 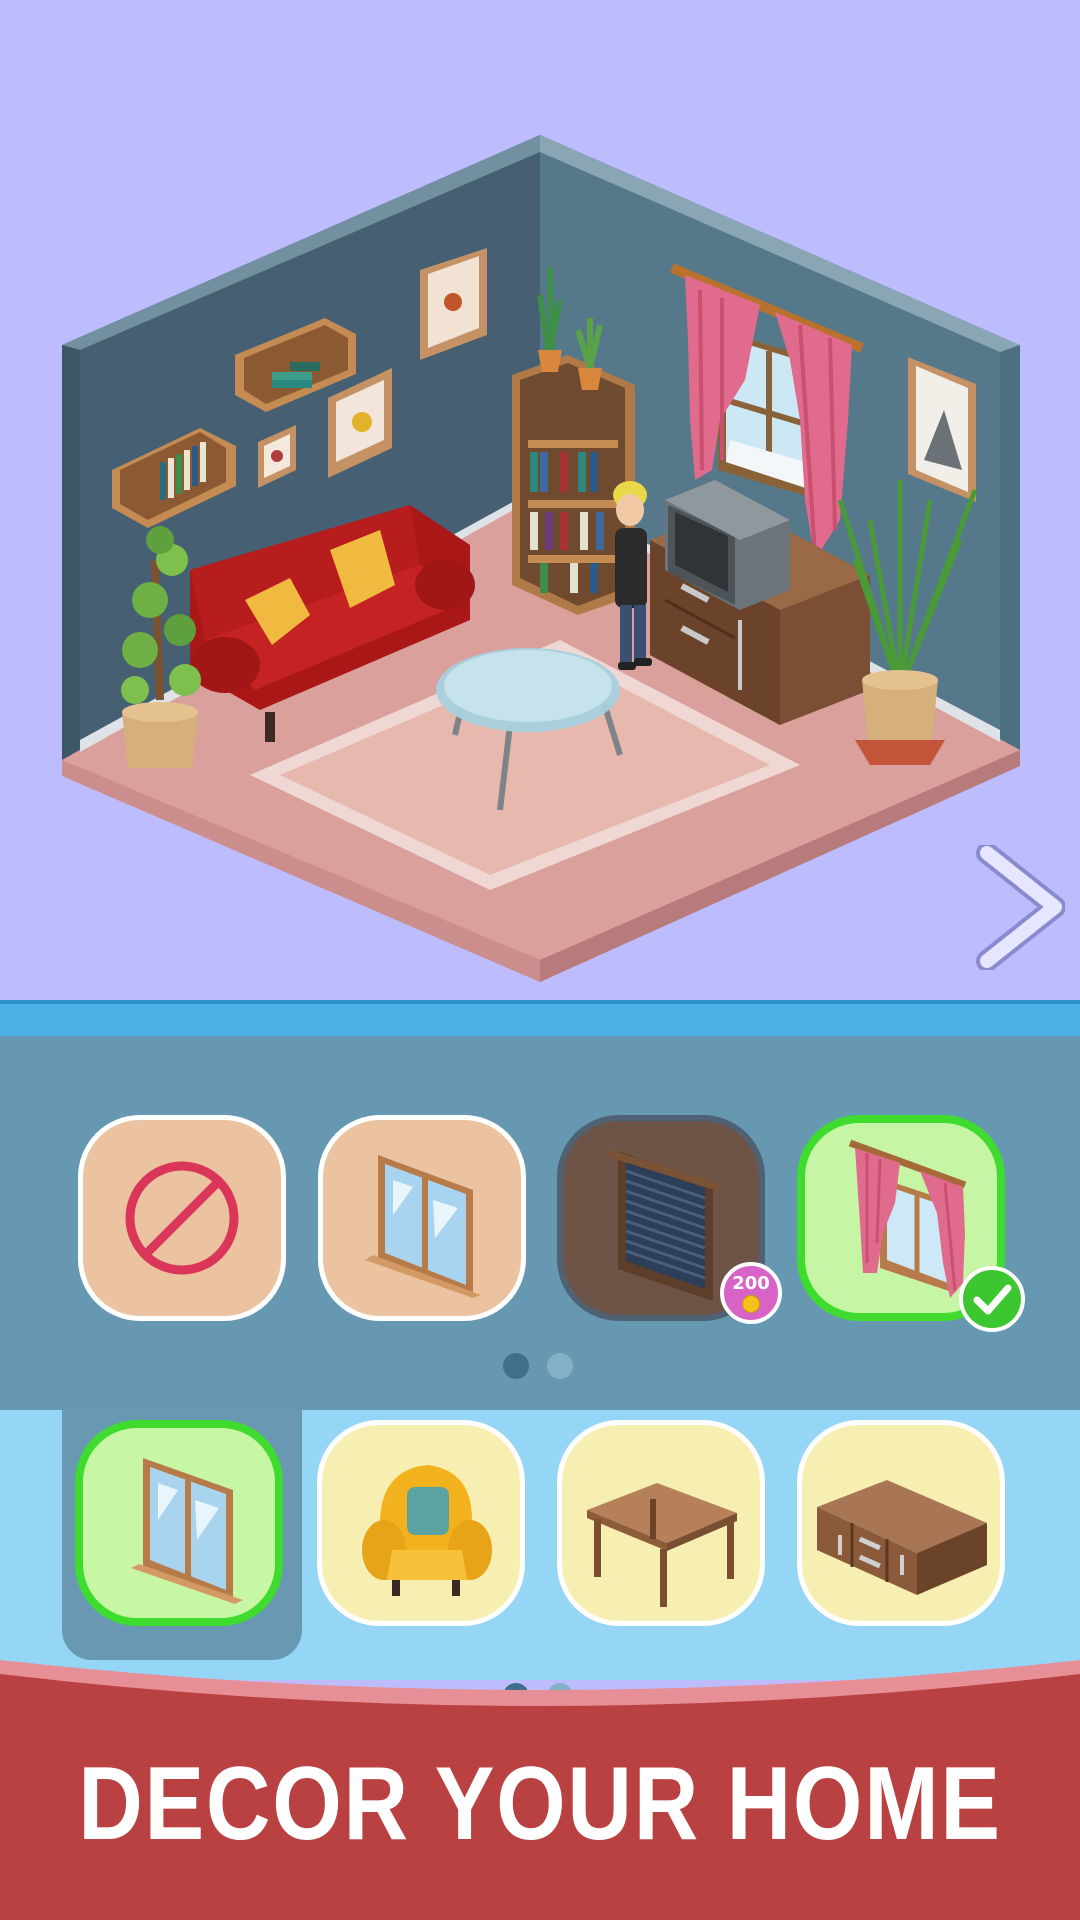 What do you see at coordinates (751, 1304) in the screenshot?
I see `coin-icon` at bounding box center [751, 1304].